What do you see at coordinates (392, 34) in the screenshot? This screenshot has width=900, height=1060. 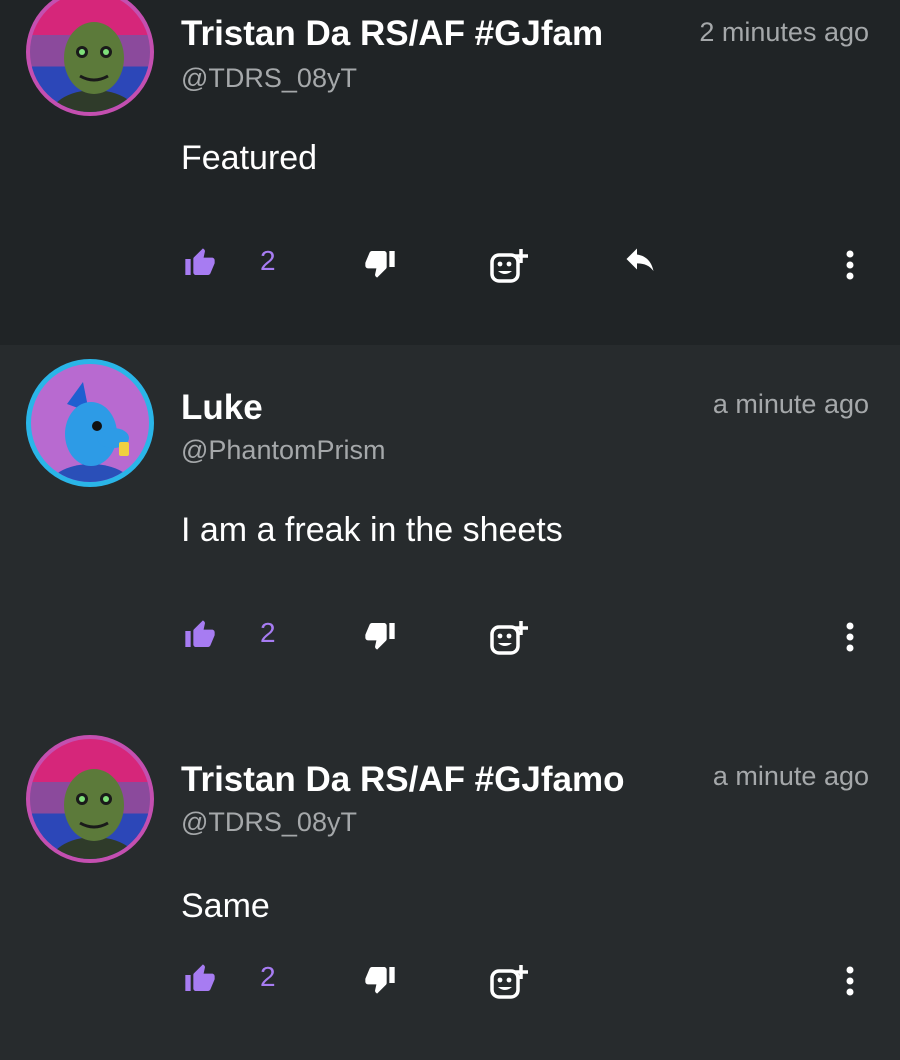 I see `comment-author-name: Tristan Da RS/AF #GJfam` at bounding box center [392, 34].